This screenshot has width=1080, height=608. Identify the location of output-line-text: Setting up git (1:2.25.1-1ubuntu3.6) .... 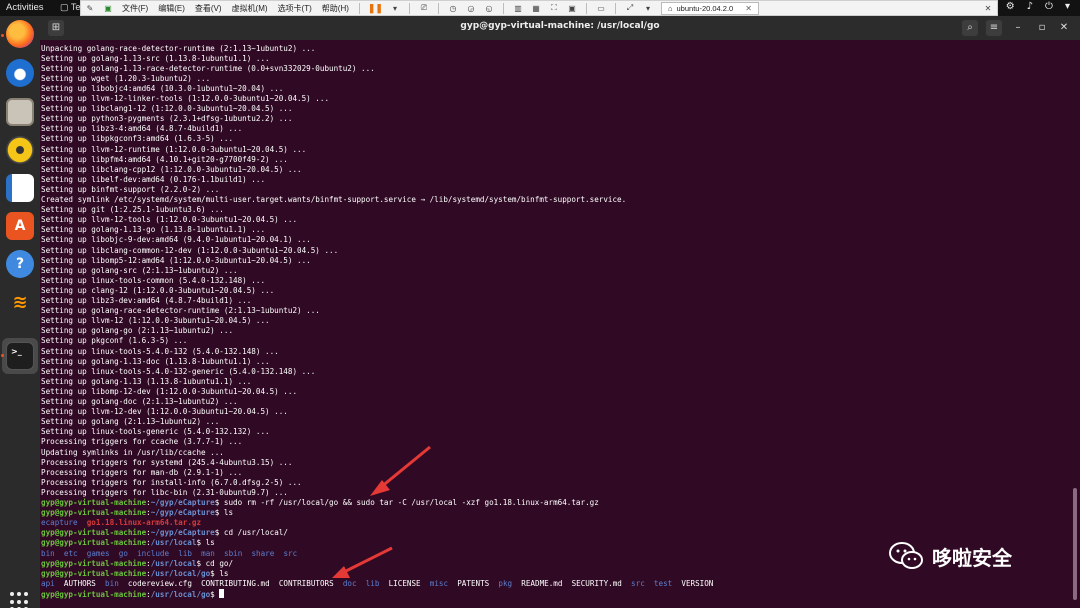
(132, 210).